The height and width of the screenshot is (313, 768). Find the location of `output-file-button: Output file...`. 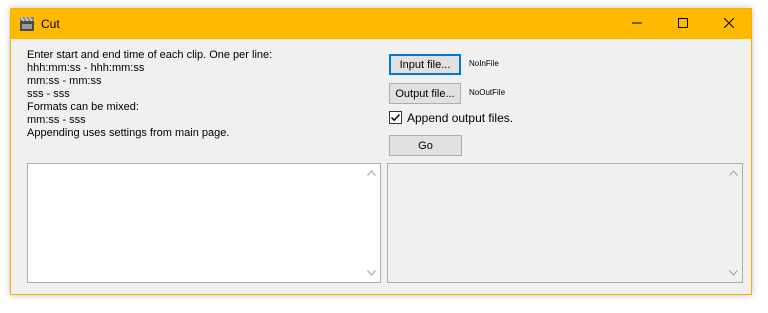

output-file-button: Output file... is located at coordinates (425, 93).